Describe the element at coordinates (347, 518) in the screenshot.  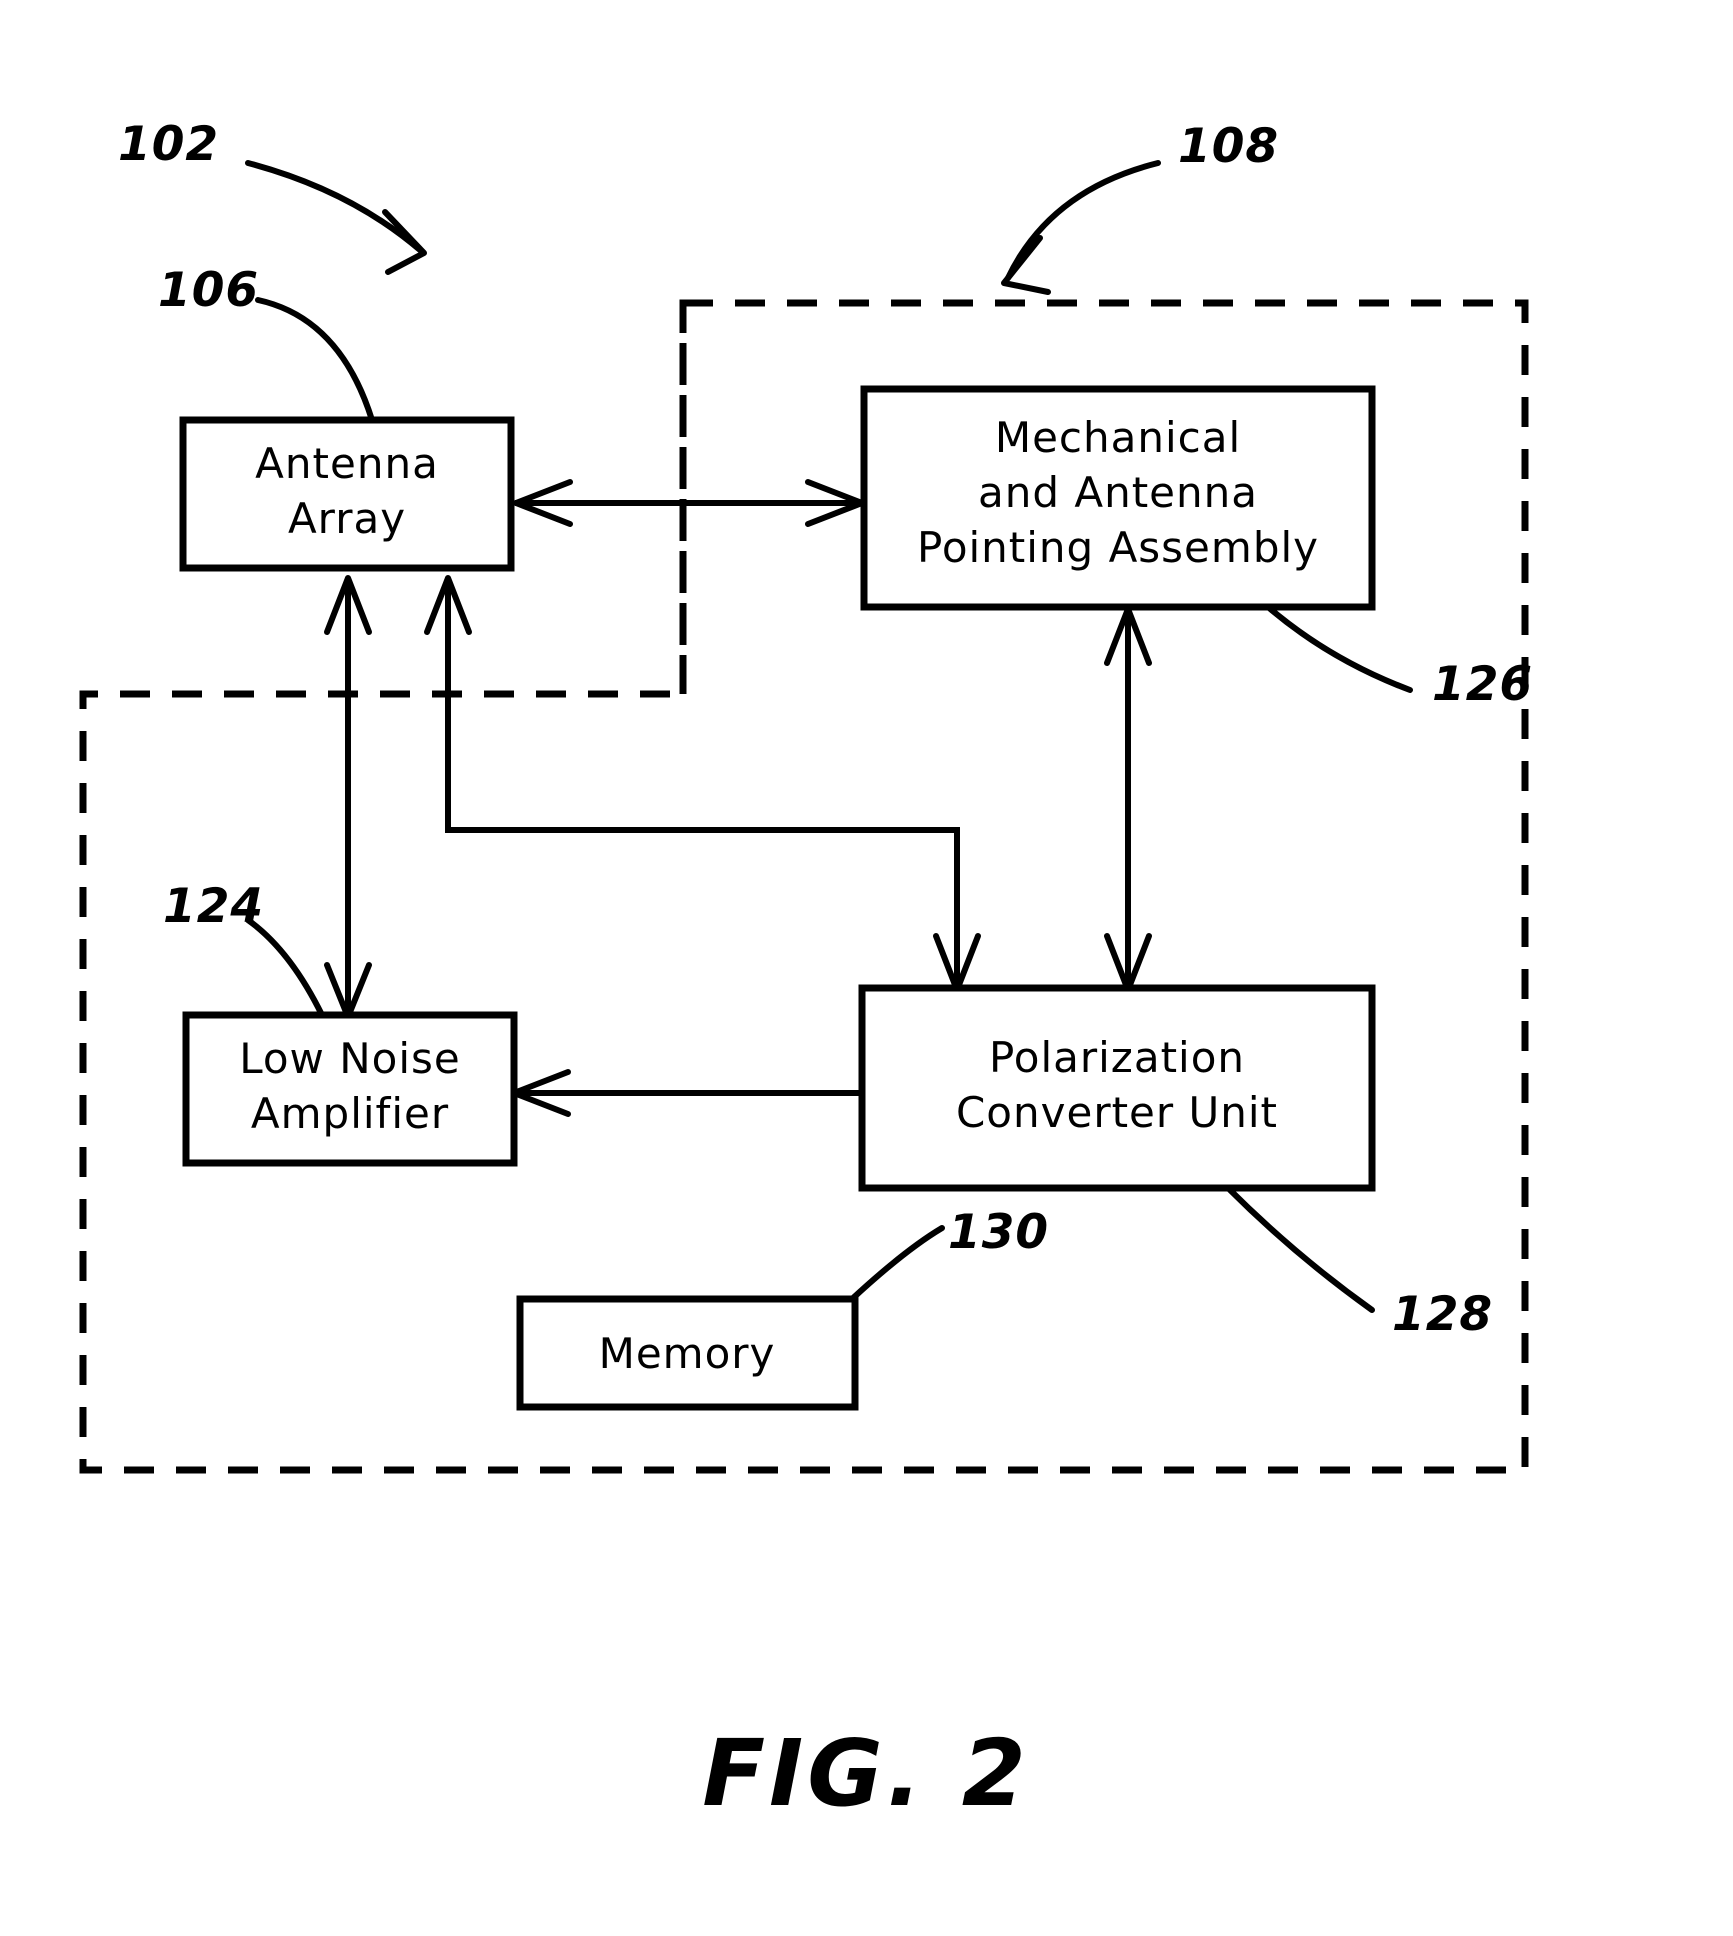
I see `block-antenna-array-line2: Array` at that location.